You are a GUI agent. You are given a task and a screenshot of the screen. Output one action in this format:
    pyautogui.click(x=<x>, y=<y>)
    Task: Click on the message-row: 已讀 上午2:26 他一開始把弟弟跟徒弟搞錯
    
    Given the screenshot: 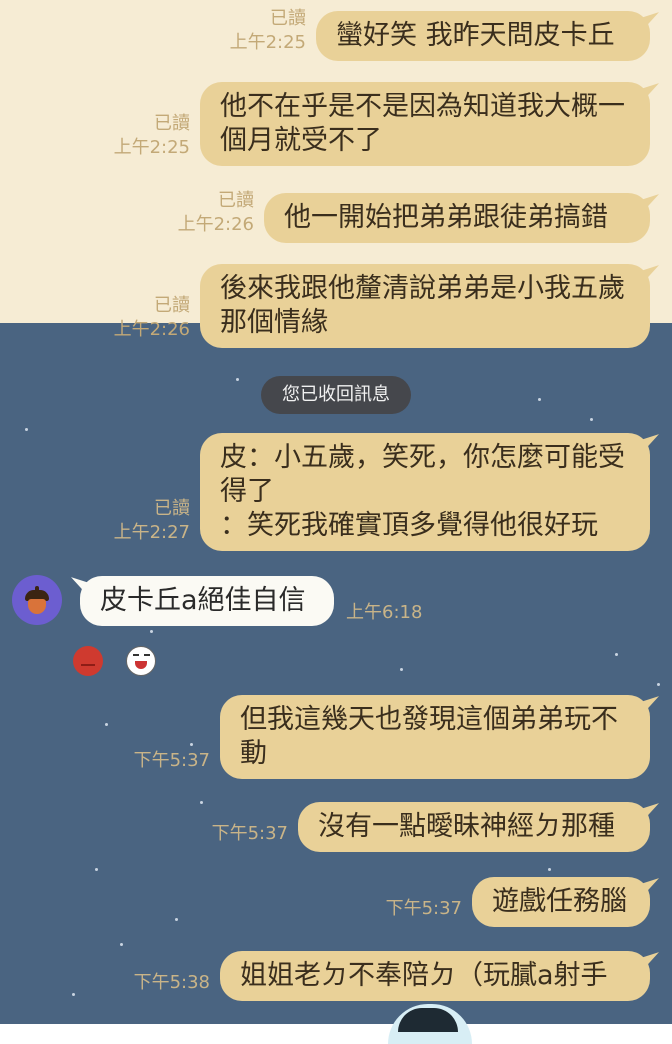 What is the action you would take?
    pyautogui.click(x=414, y=216)
    